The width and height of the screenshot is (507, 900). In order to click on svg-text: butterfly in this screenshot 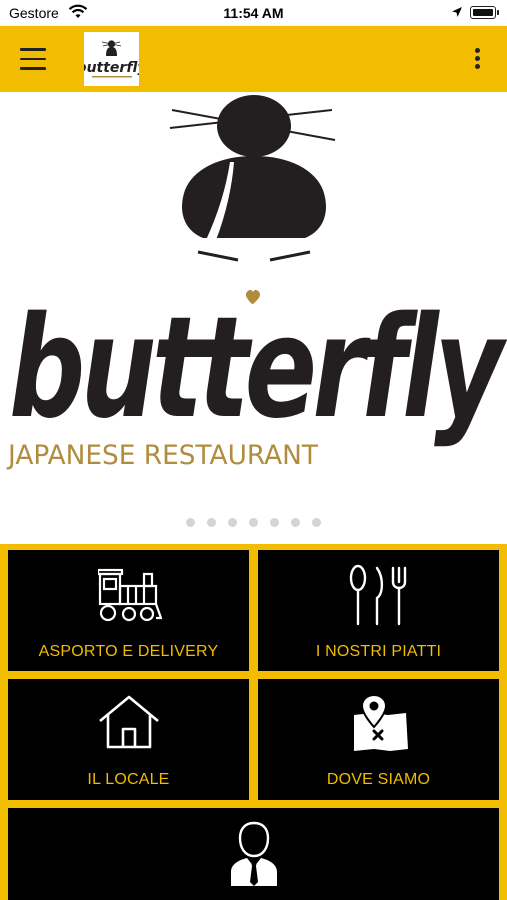, I will do `click(111, 68)`.